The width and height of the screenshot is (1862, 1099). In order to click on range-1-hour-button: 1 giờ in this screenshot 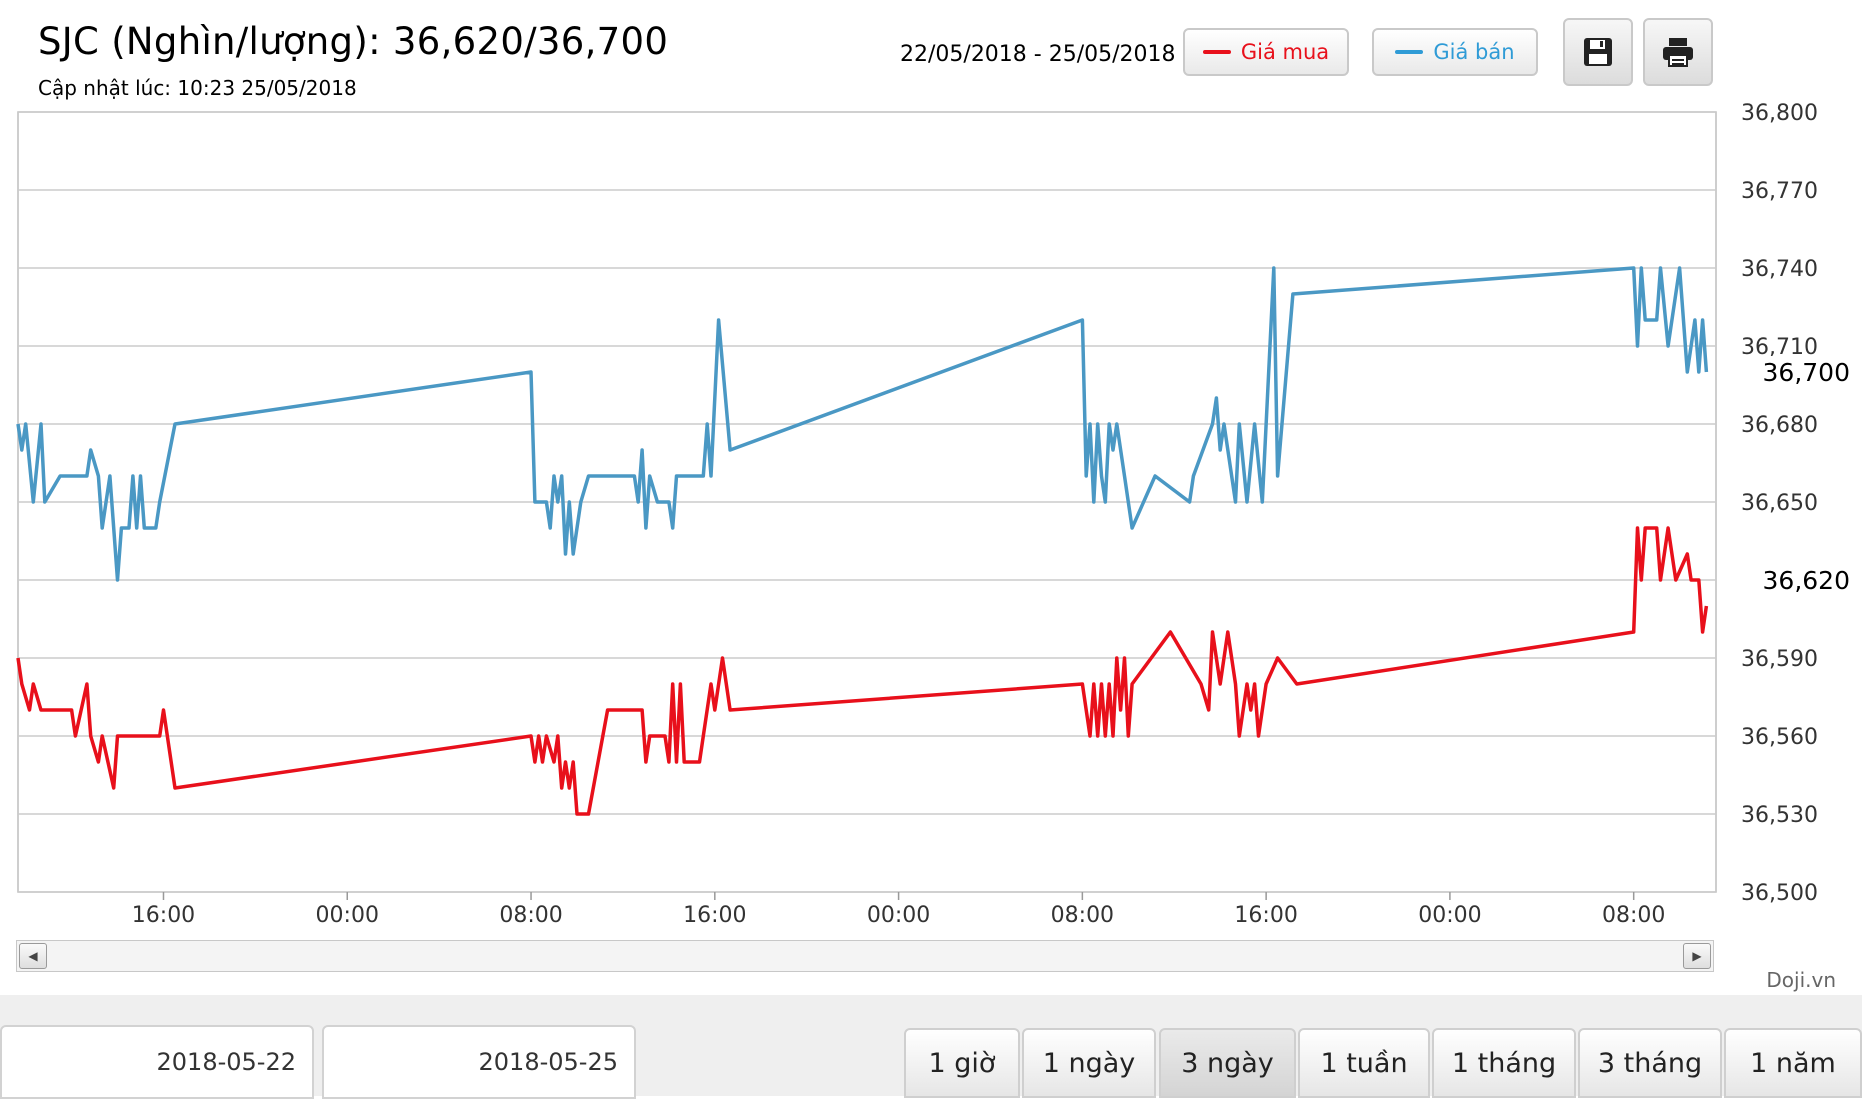, I will do `click(962, 1063)`.